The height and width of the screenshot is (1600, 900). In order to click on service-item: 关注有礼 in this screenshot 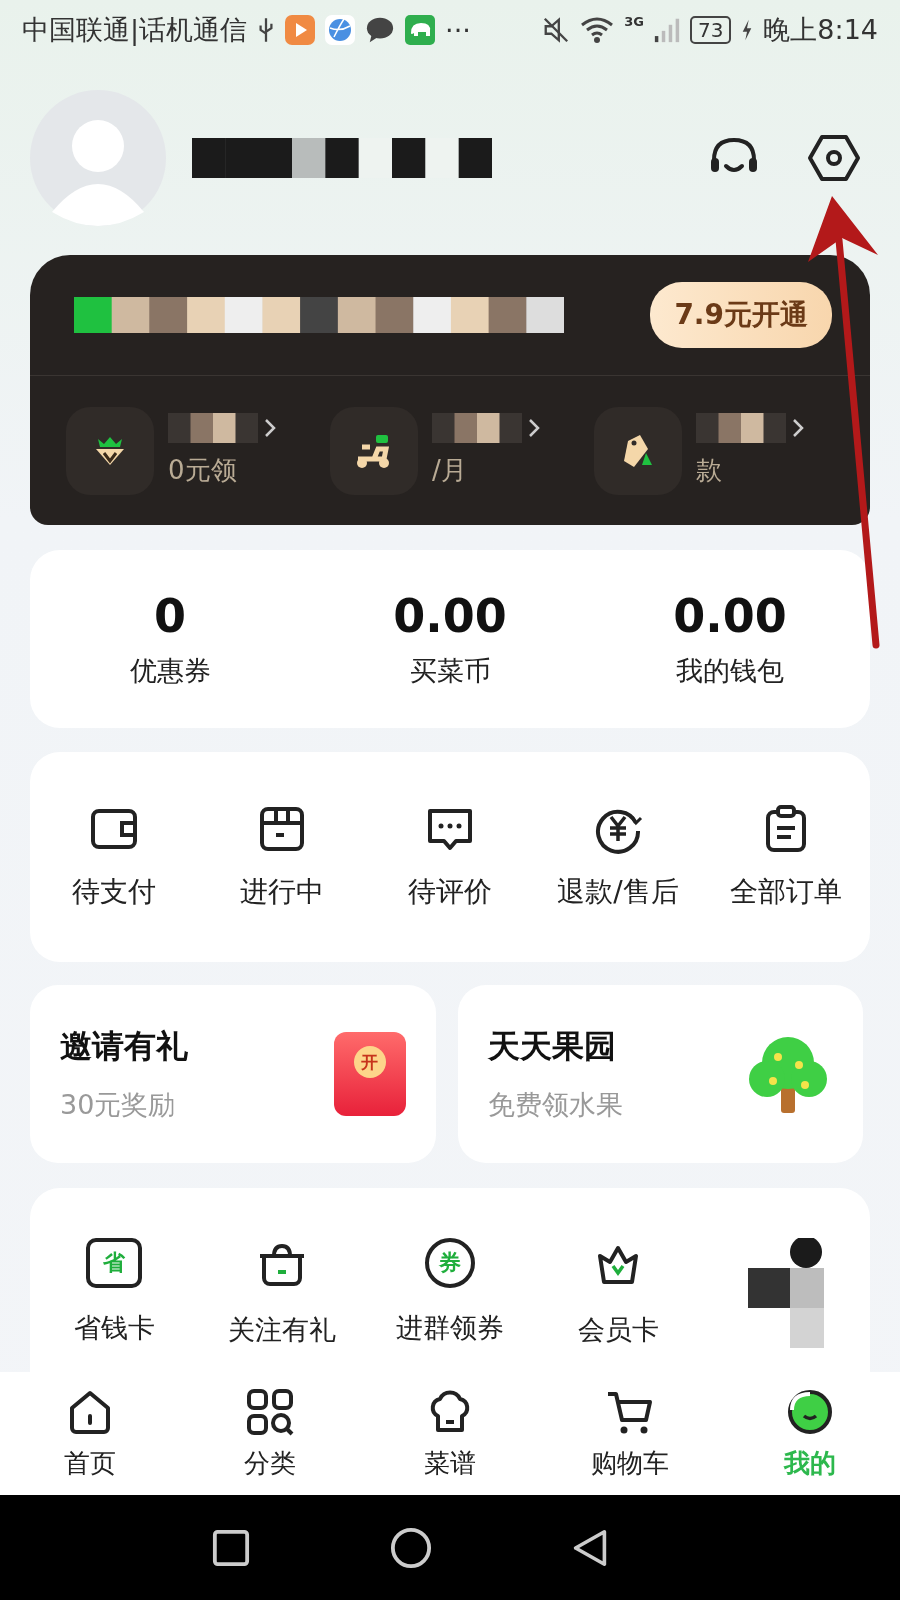, I will do `click(282, 1293)`.